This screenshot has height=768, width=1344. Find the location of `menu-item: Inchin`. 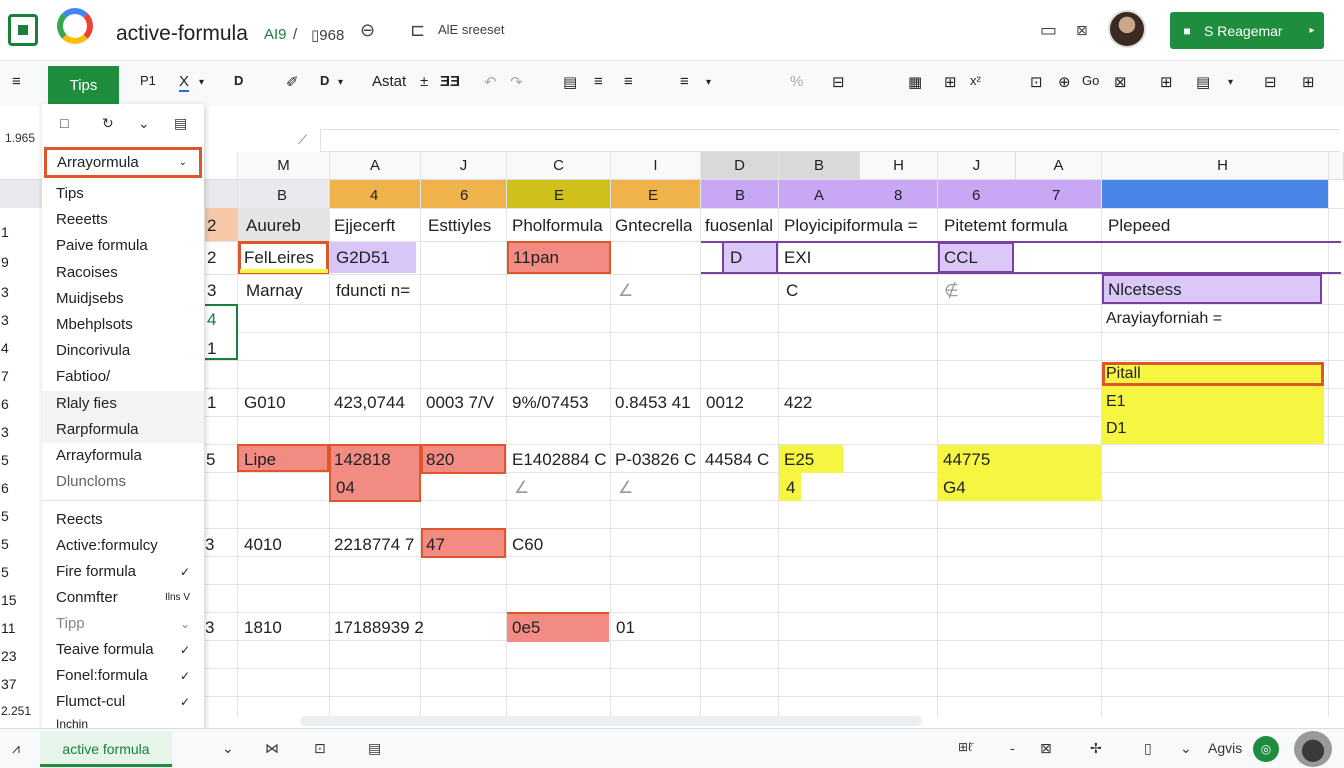

menu-item: Inchin is located at coordinates (123, 722).